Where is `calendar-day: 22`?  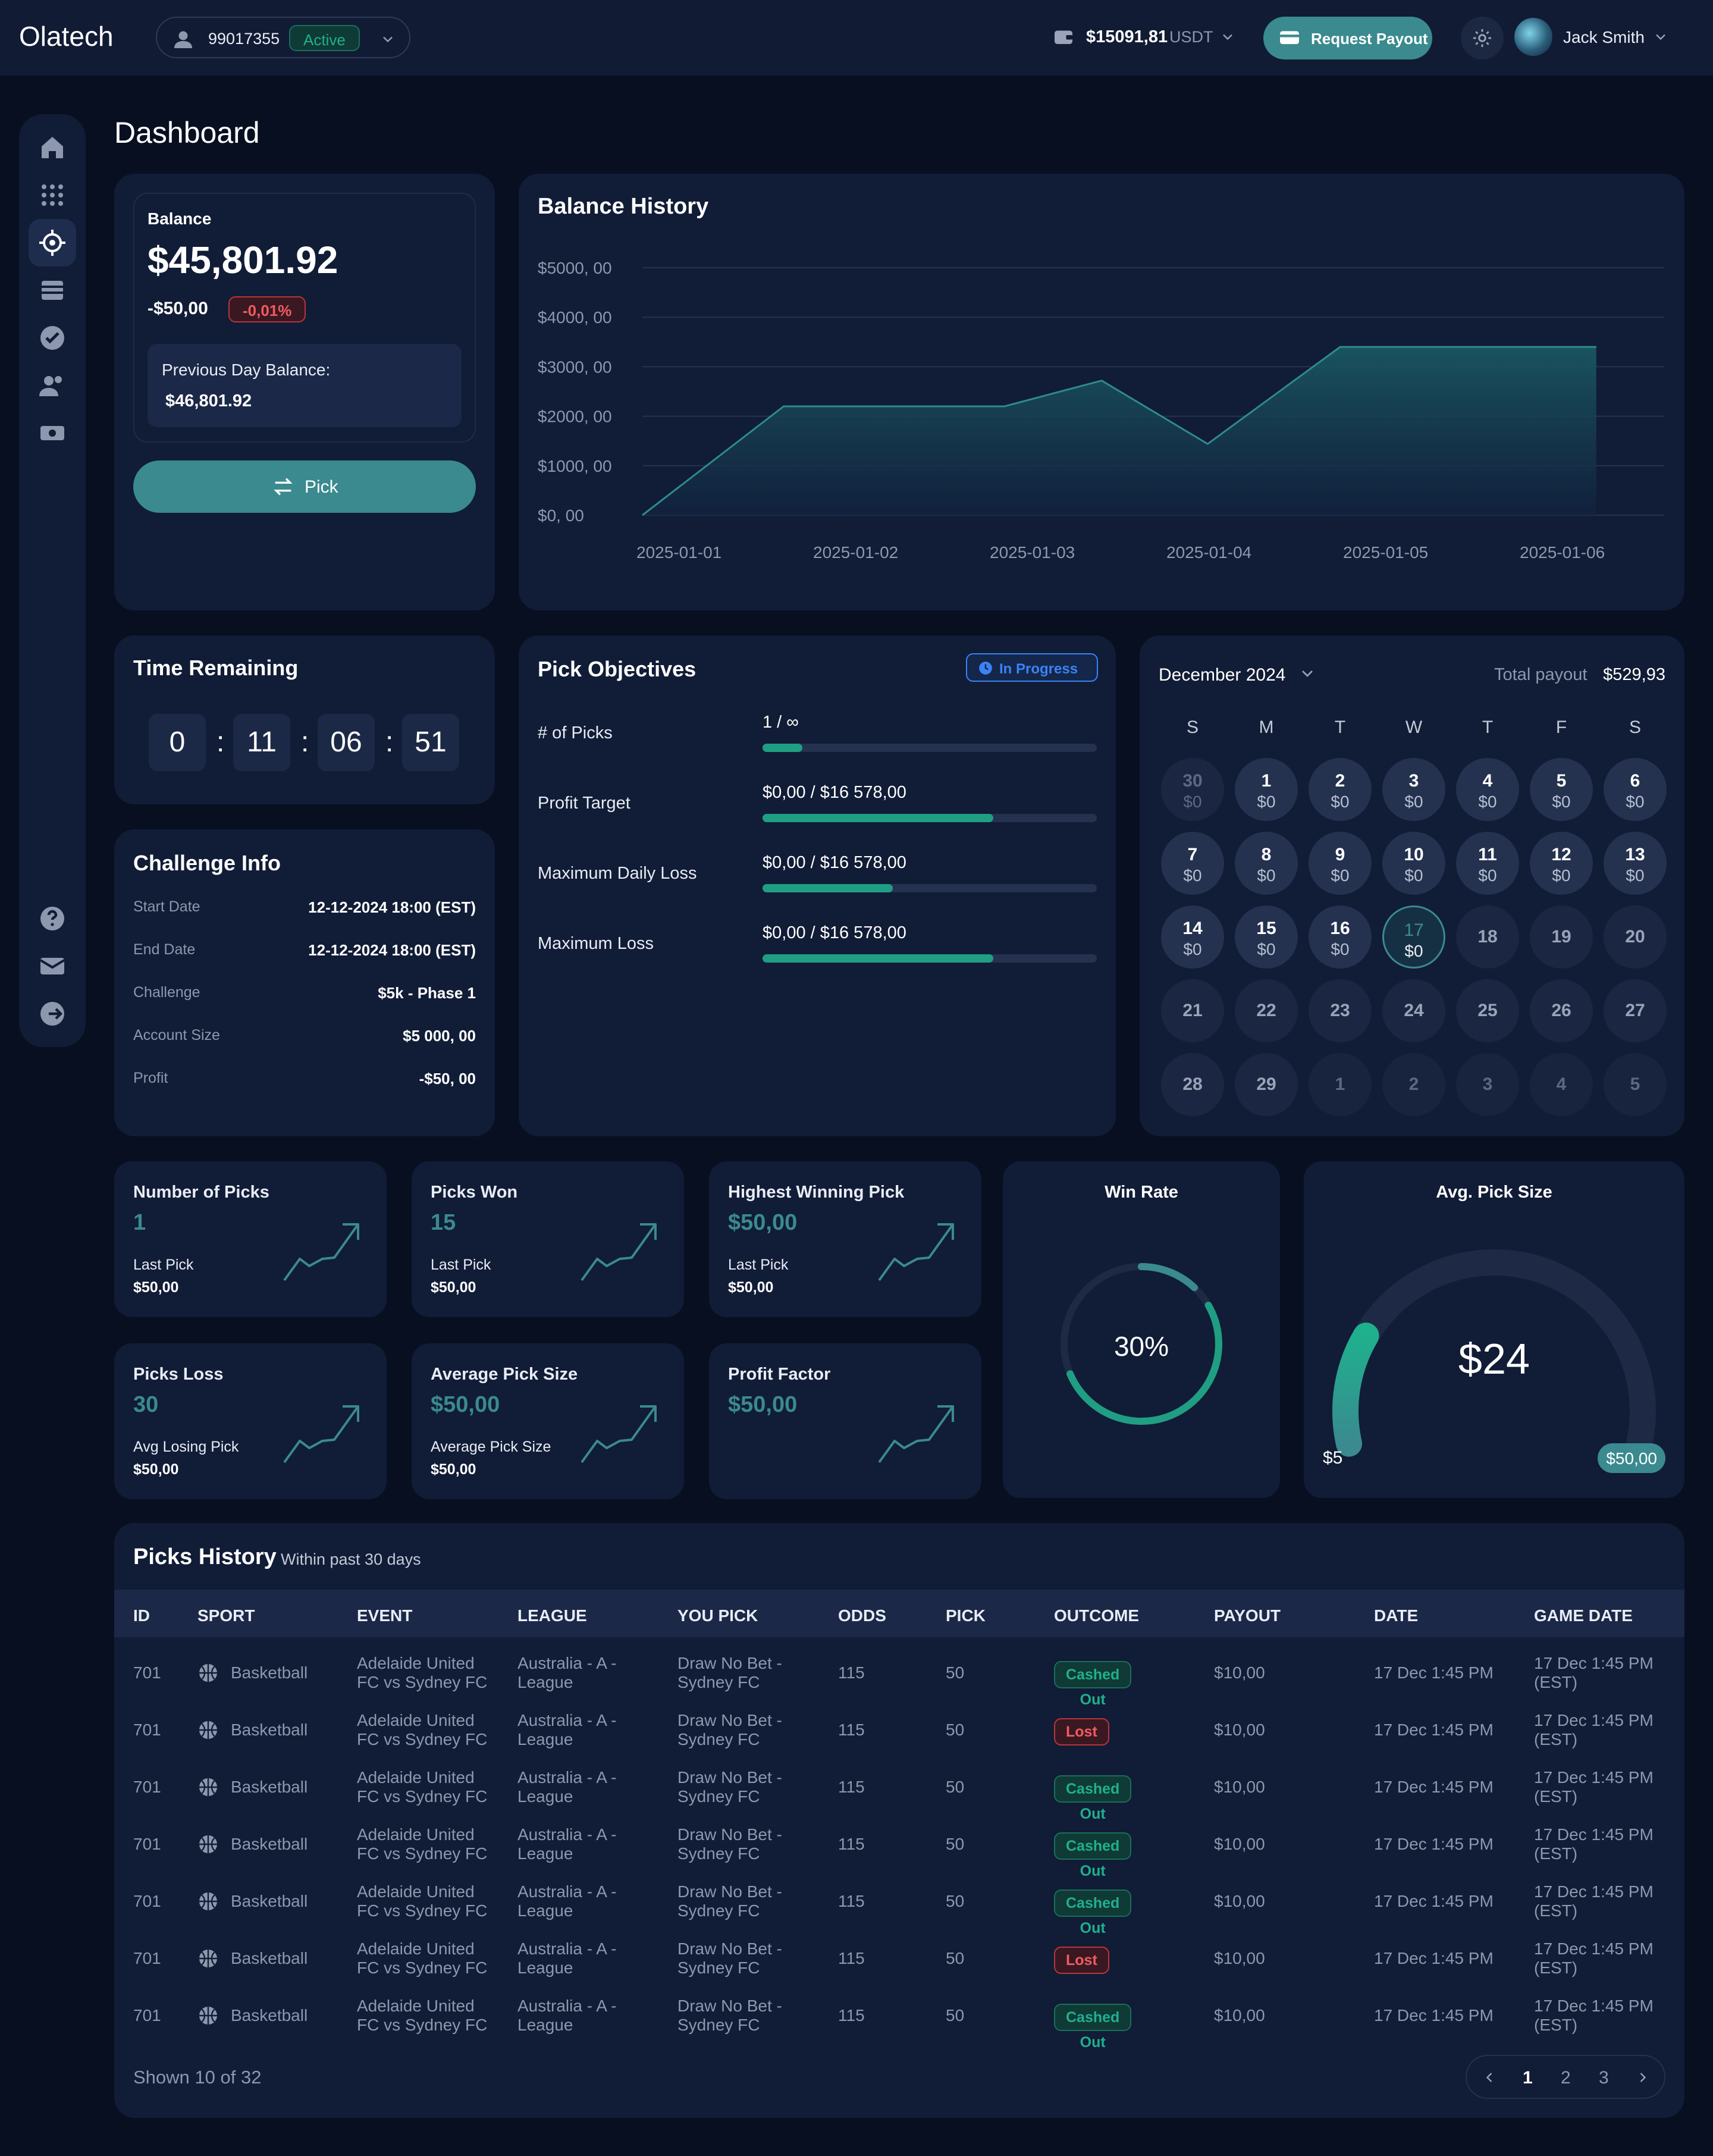
calendar-day: 22 is located at coordinates (1266, 1011).